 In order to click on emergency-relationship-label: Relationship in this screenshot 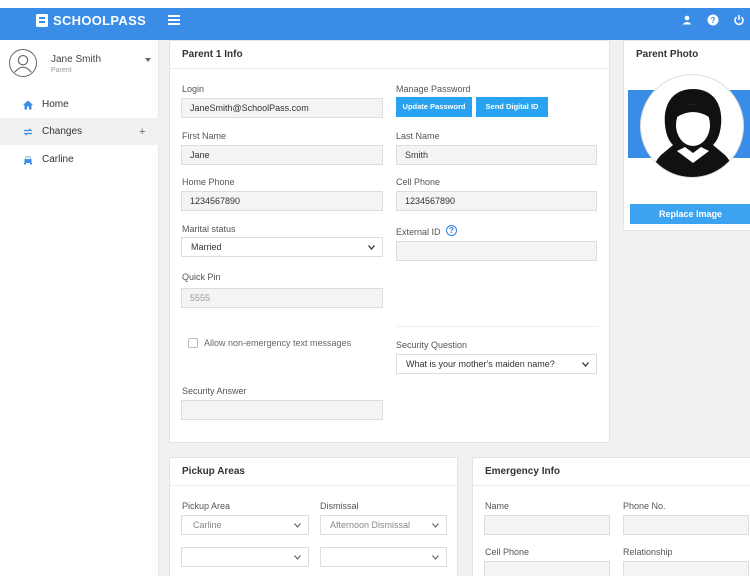, I will do `click(648, 552)`.